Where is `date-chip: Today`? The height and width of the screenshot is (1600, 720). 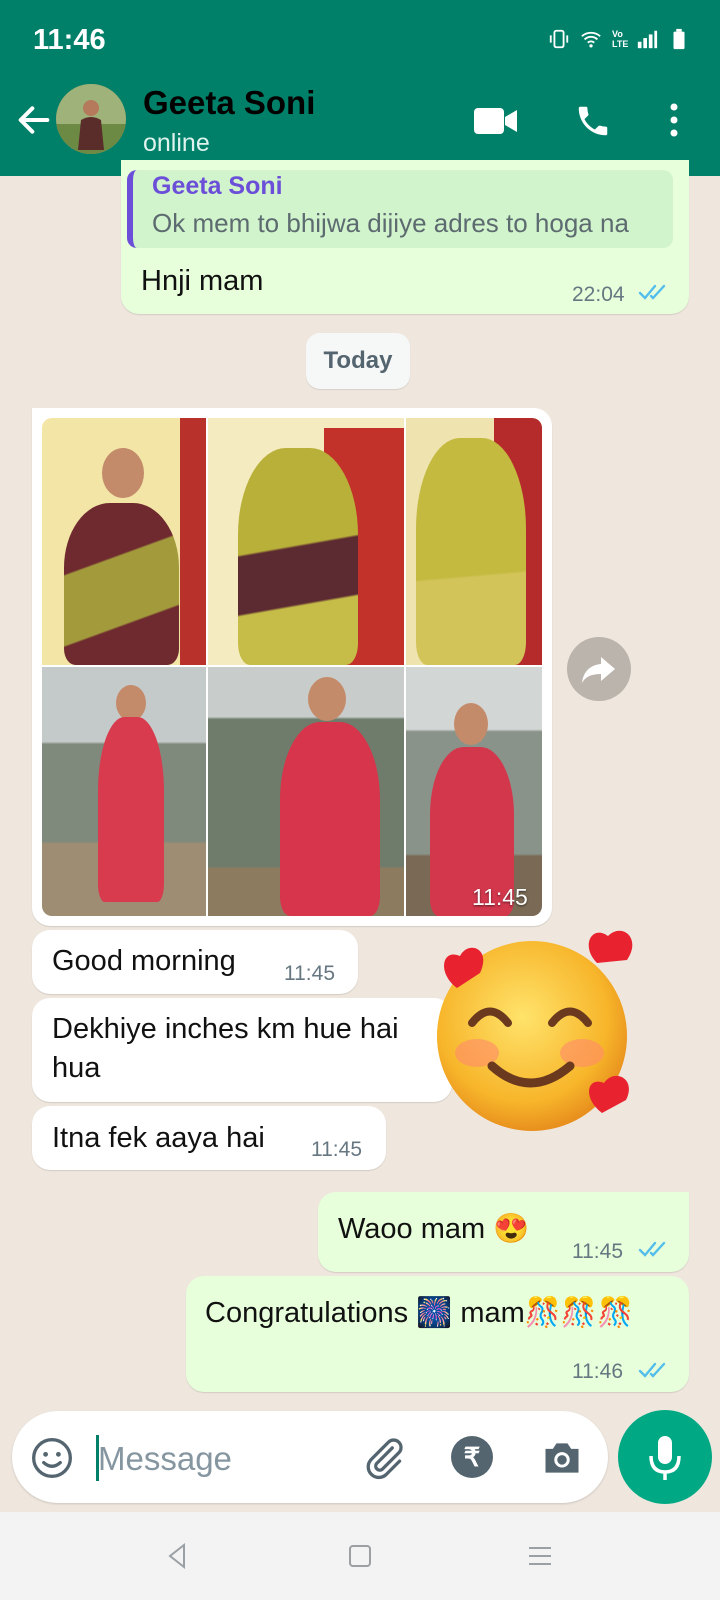
date-chip: Today is located at coordinates (358, 361).